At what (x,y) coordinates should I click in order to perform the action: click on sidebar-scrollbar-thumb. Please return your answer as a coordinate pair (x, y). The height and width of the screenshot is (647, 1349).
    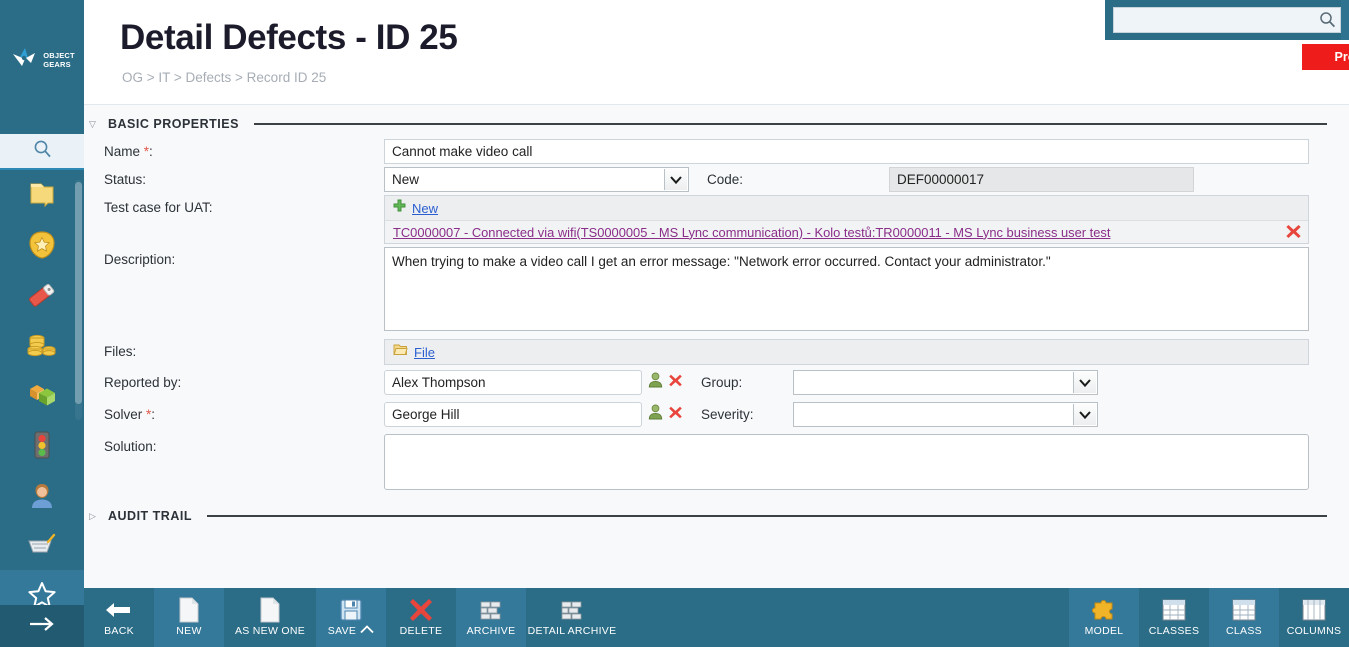
    Looking at the image, I should click on (78, 293).